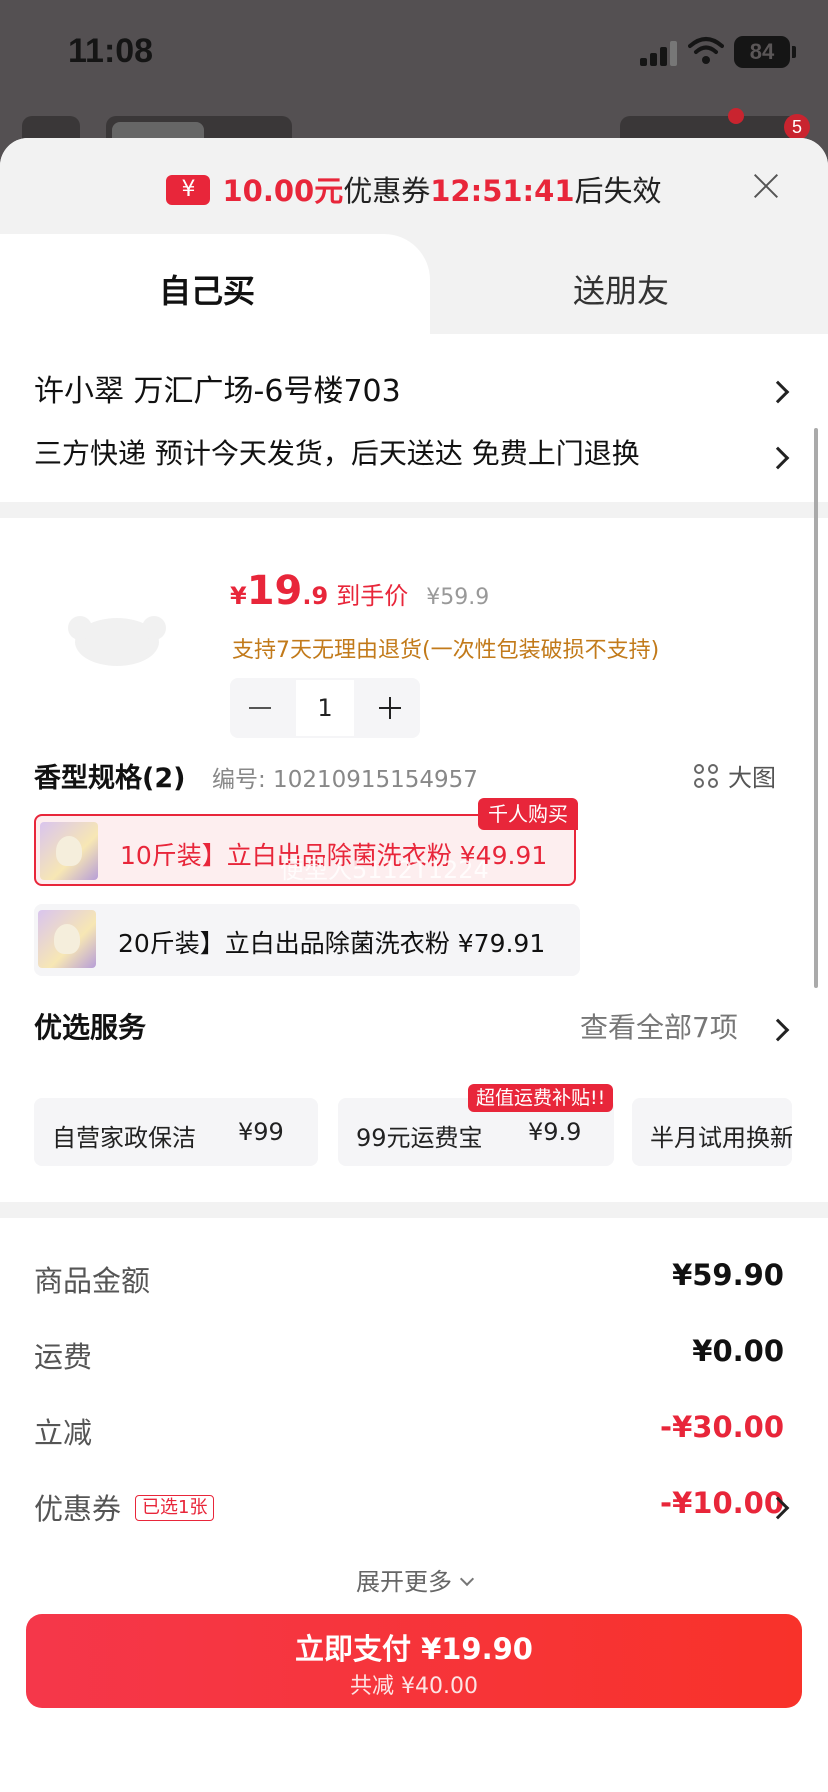 This screenshot has height=1792, width=828. I want to click on spec-code: 编号: 10210915154957, so click(345, 780).